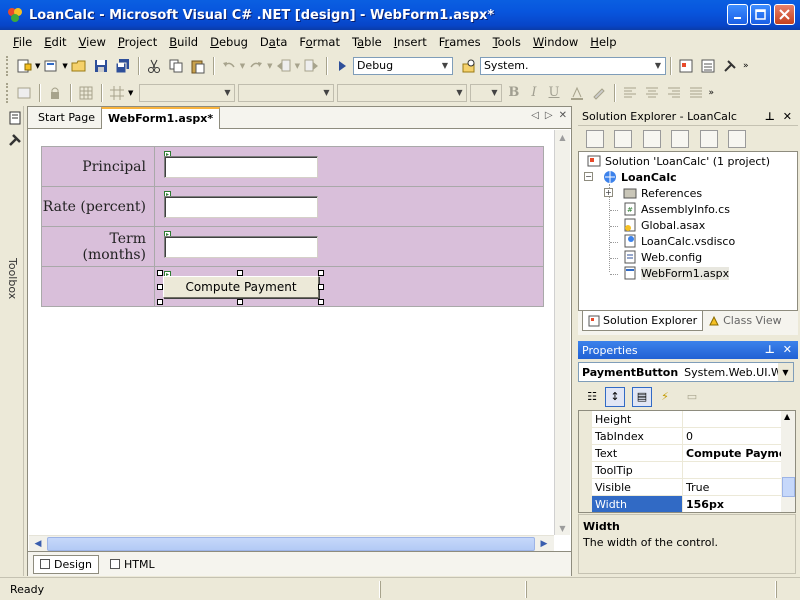 Image resolution: width=800 pixels, height=600 pixels. Describe the element at coordinates (402, 65) in the screenshot. I see `solution-config-combo: Debug ▼` at that location.